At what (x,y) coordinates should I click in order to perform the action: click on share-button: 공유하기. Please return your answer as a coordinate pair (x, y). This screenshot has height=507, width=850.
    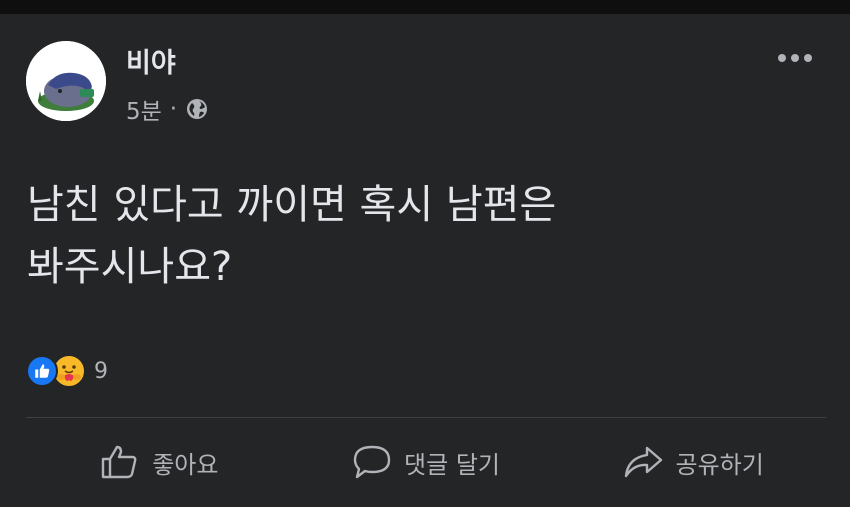
    Looking at the image, I should click on (692, 462).